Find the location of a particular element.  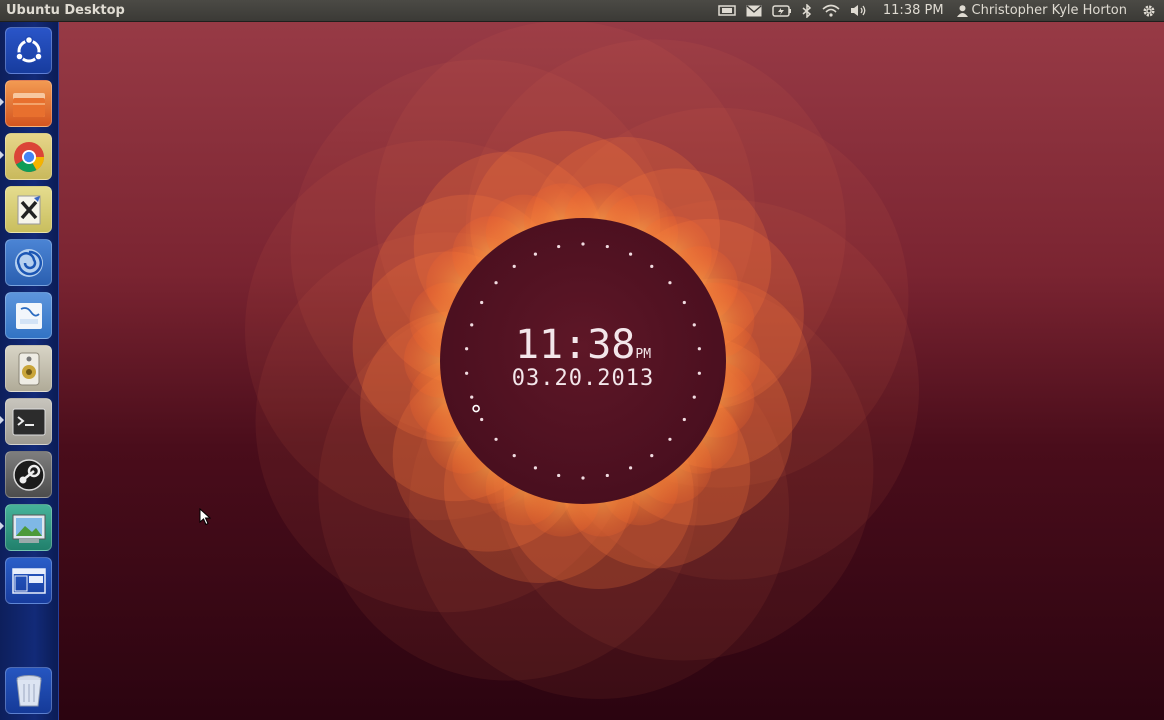

trash-icon is located at coordinates (28, 690).